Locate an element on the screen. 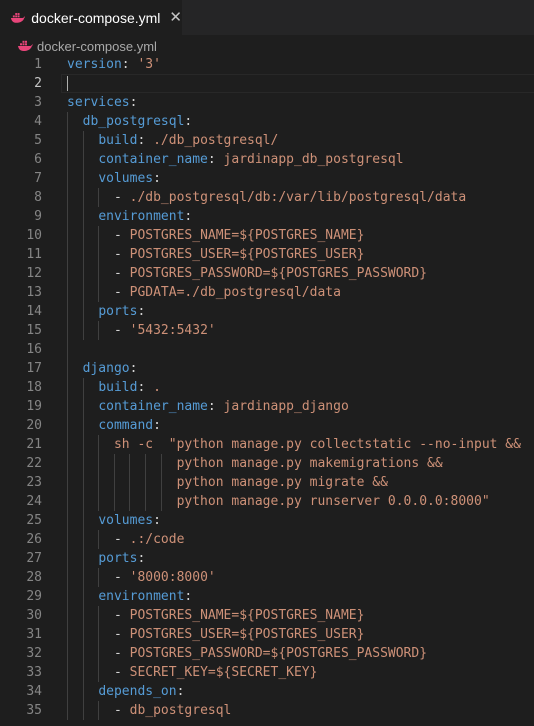 This screenshot has width=534, height=726. yaml-key: services is located at coordinates (98, 102).